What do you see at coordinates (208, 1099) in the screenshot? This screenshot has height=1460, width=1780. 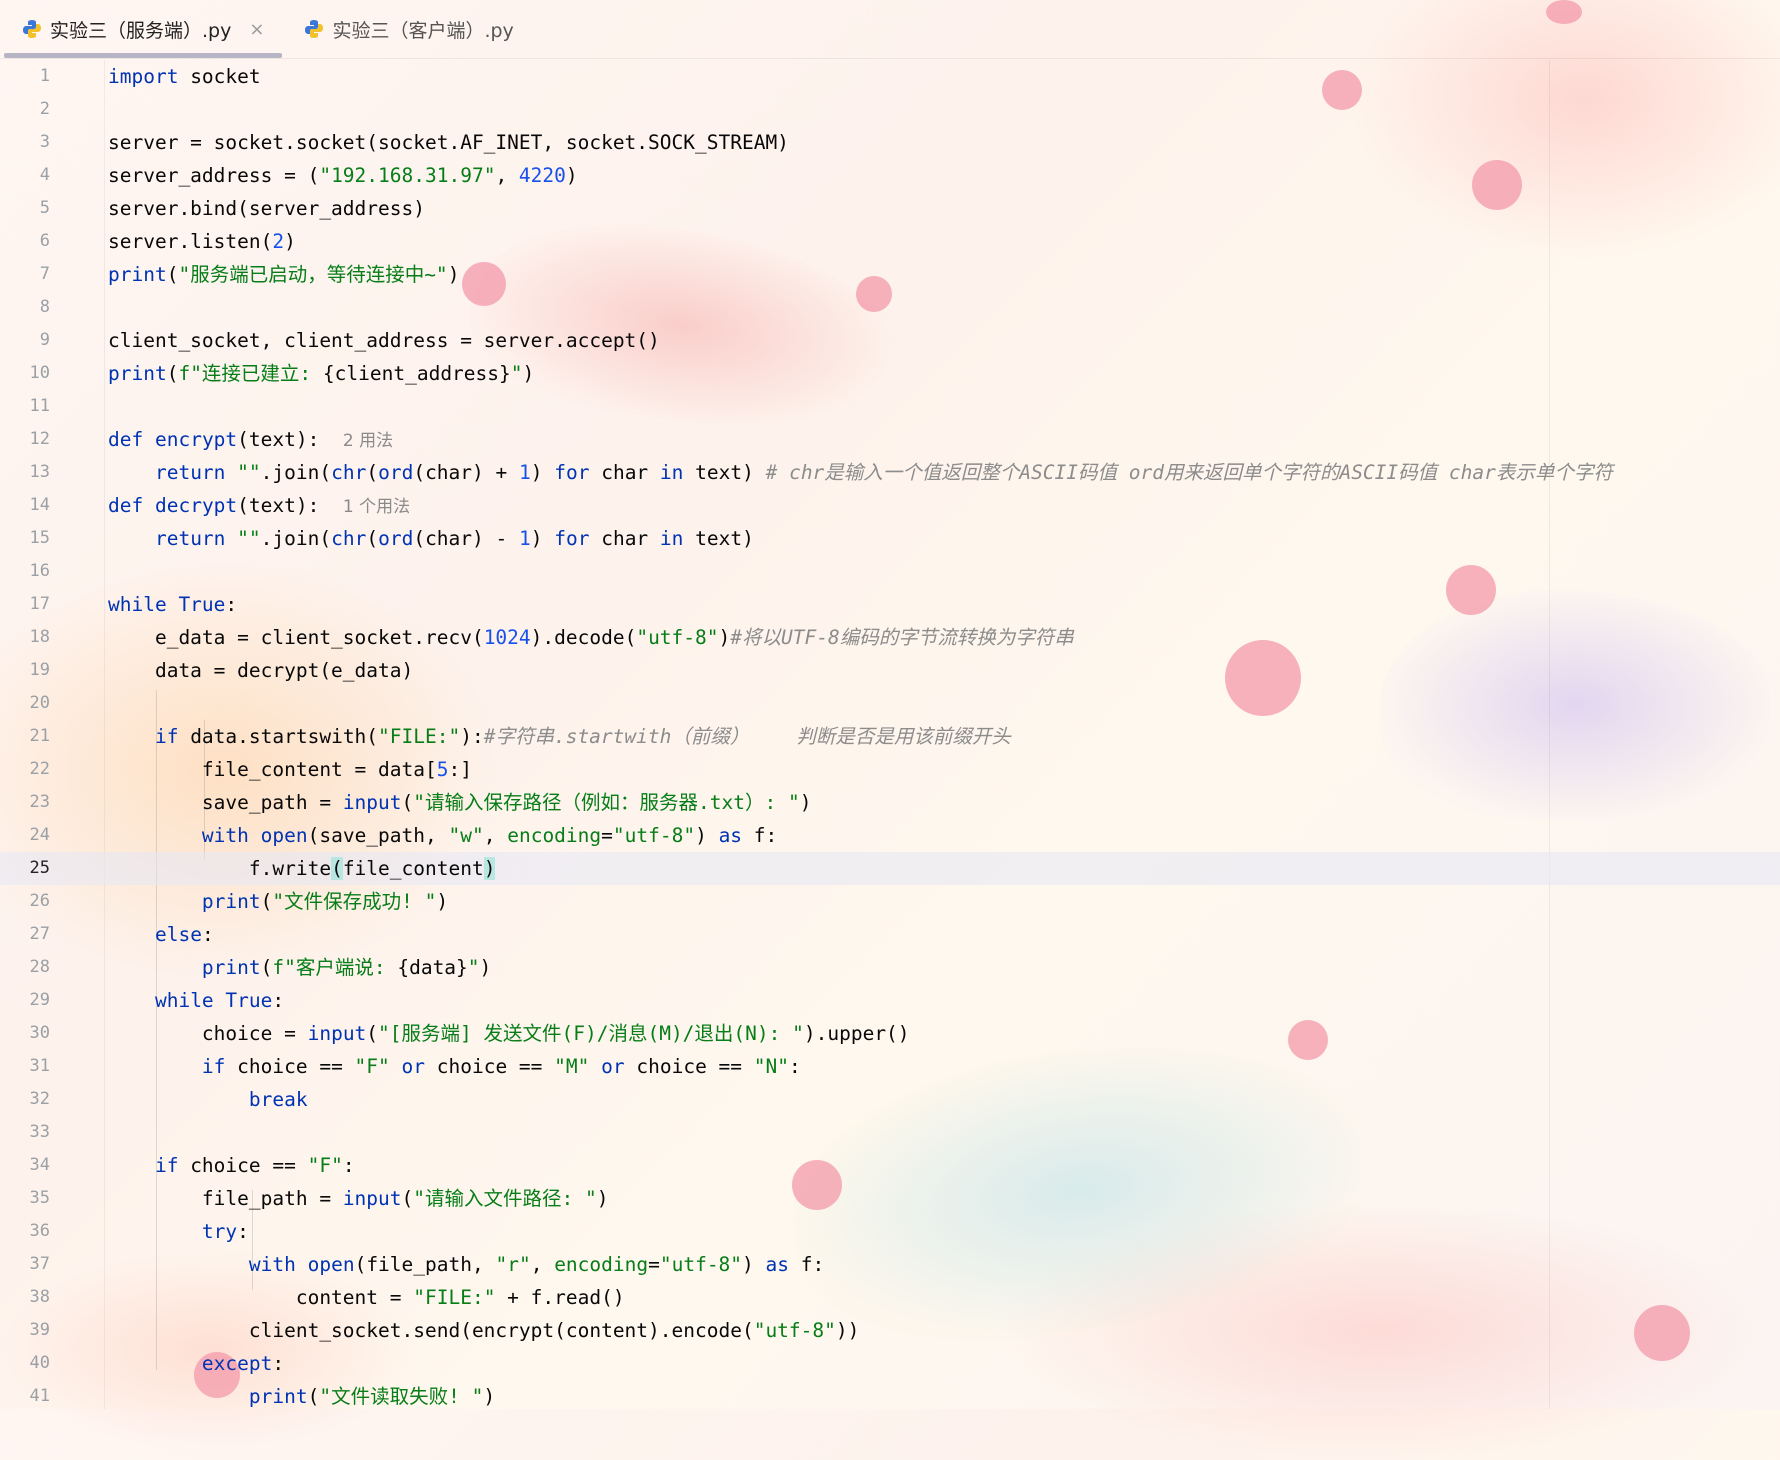 I see `code-text: break` at bounding box center [208, 1099].